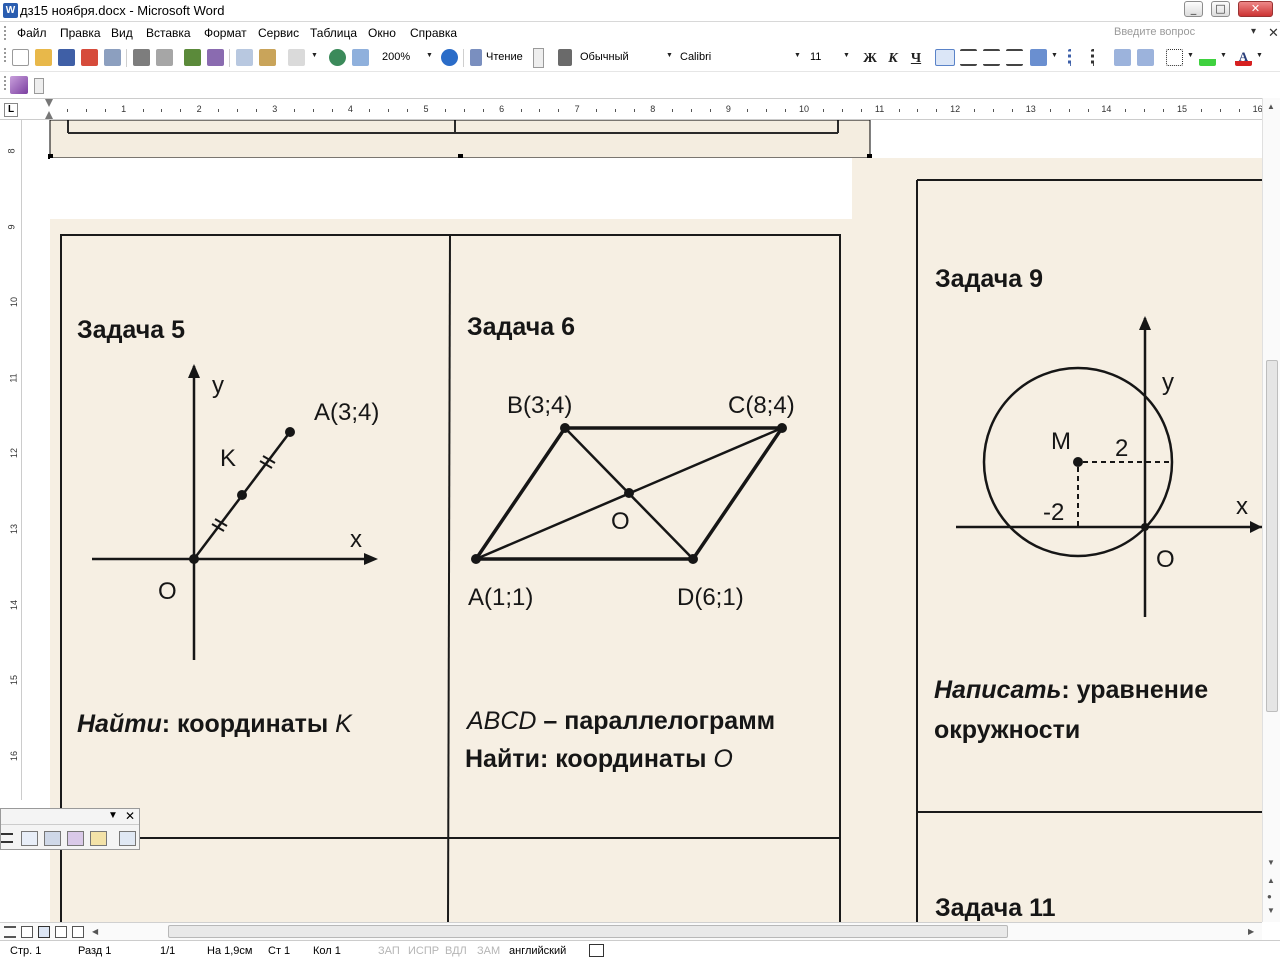 The image size is (1280, 960). I want to click on line-spacing-icon, so click(1038, 57).